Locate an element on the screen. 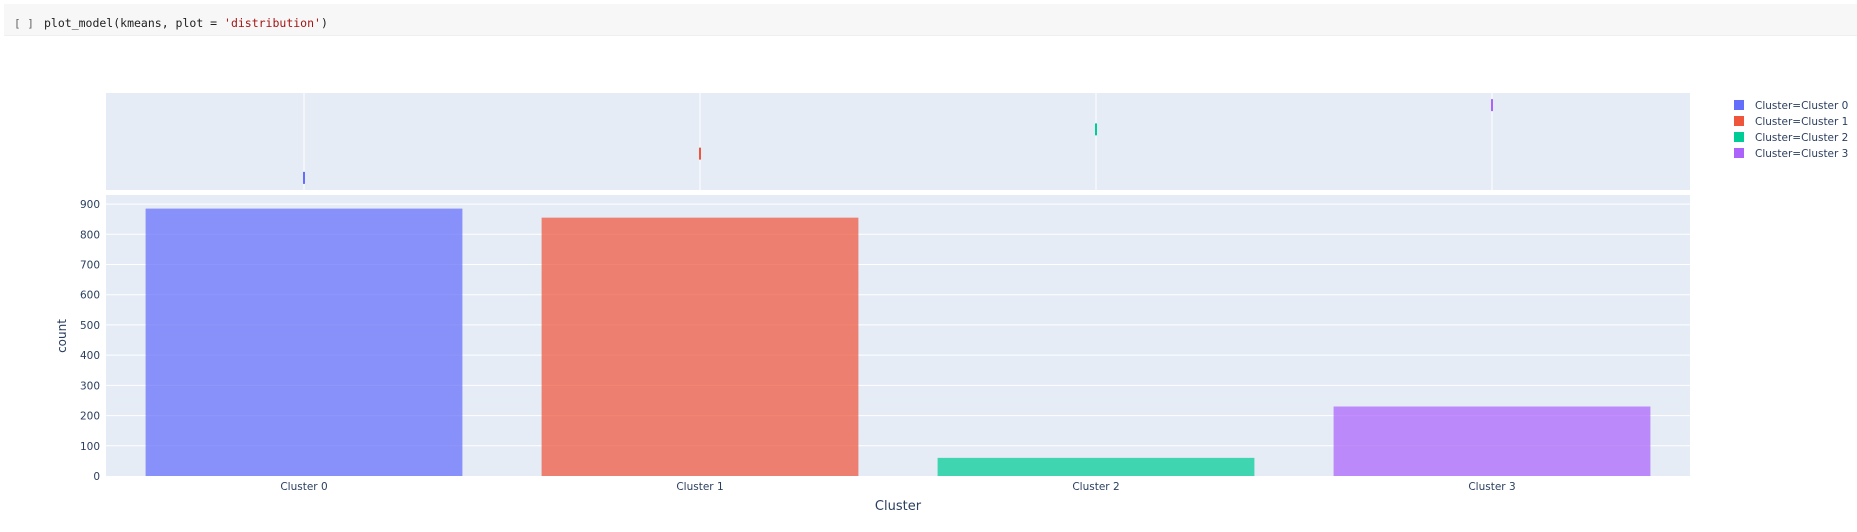  x-tick-label: Cluster 0 is located at coordinates (303, 487).